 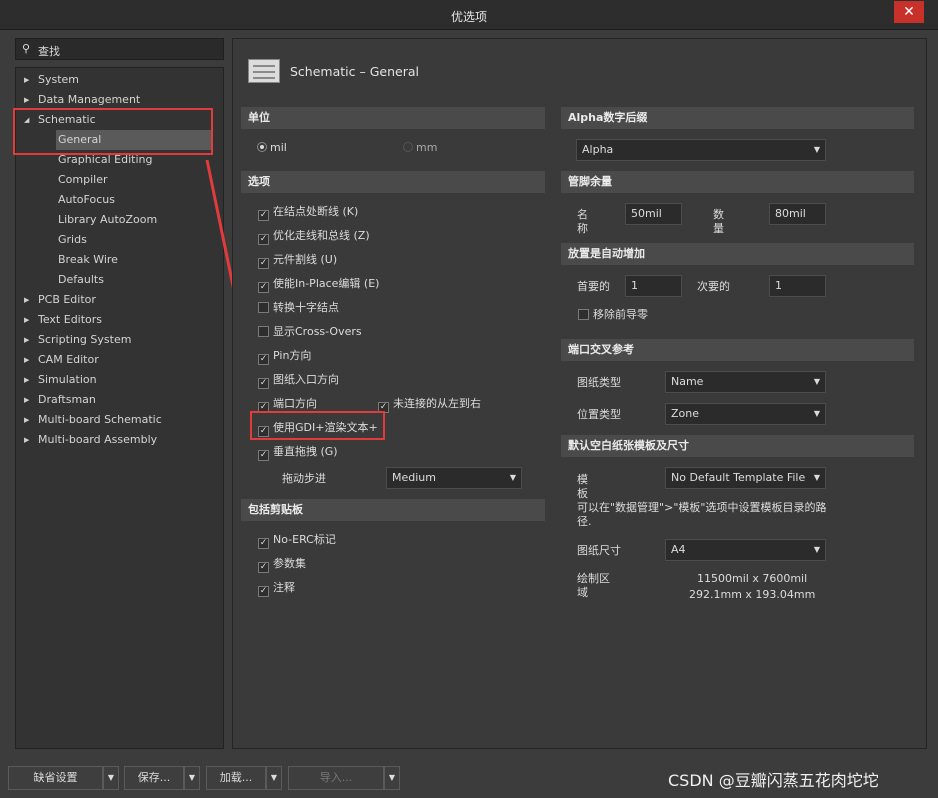 I want to click on window-title: 优选项, so click(x=468, y=17).